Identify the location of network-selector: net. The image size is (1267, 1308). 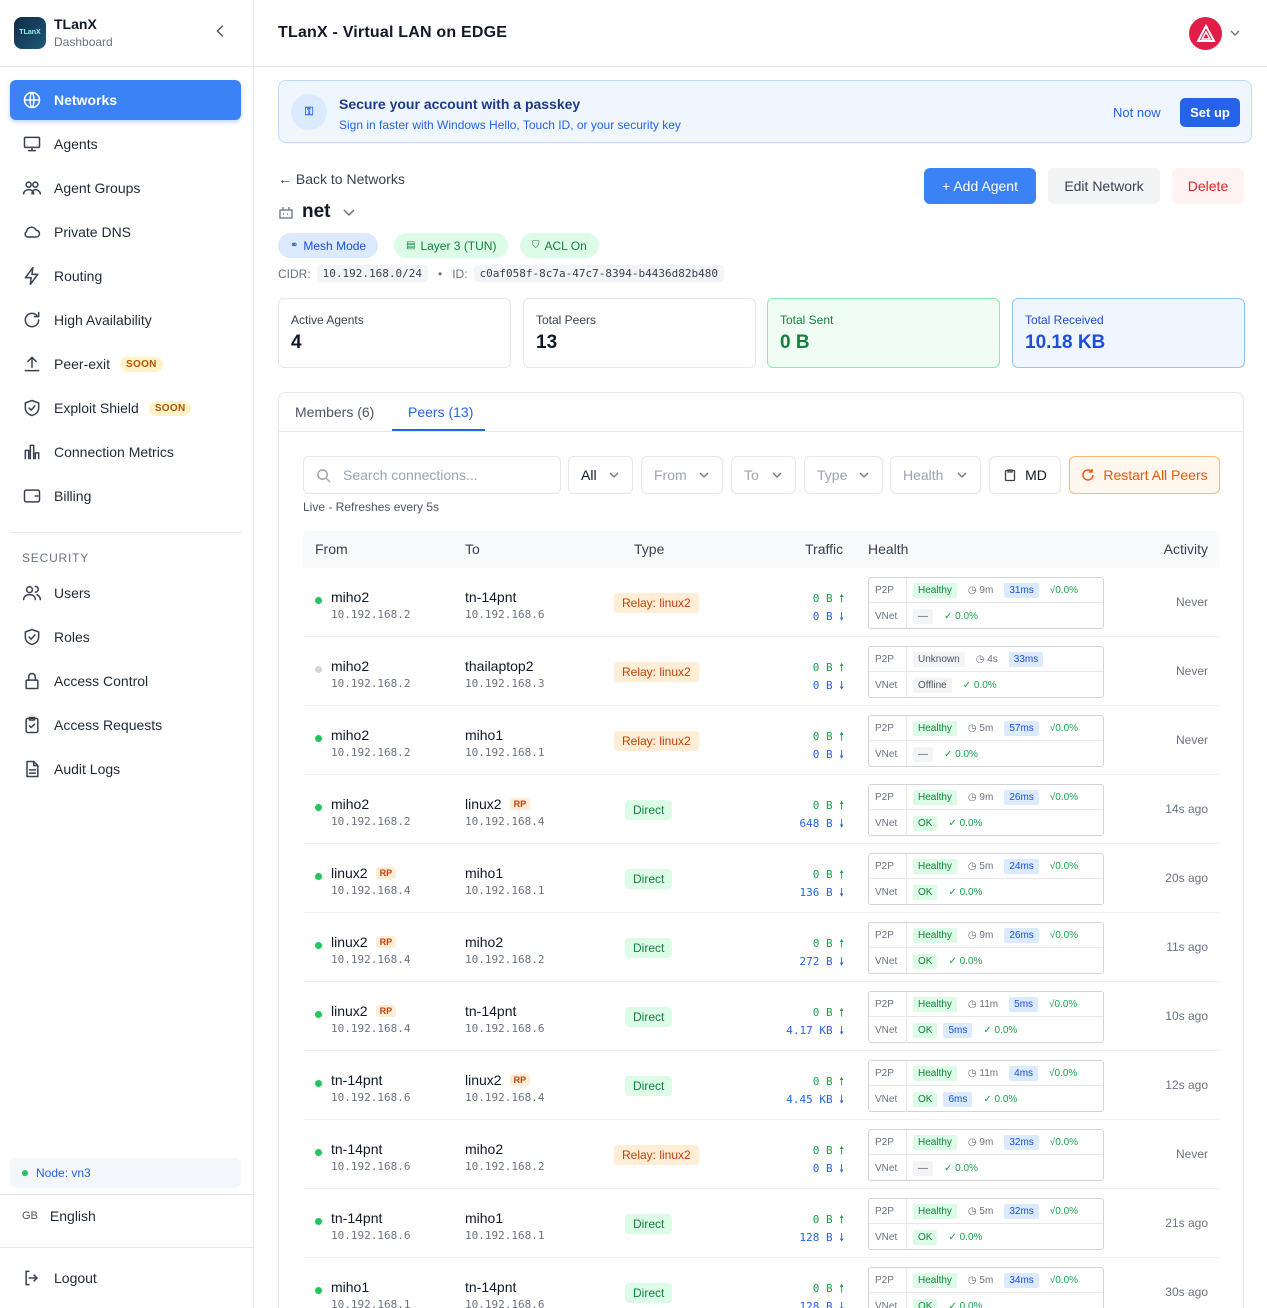
(317, 212).